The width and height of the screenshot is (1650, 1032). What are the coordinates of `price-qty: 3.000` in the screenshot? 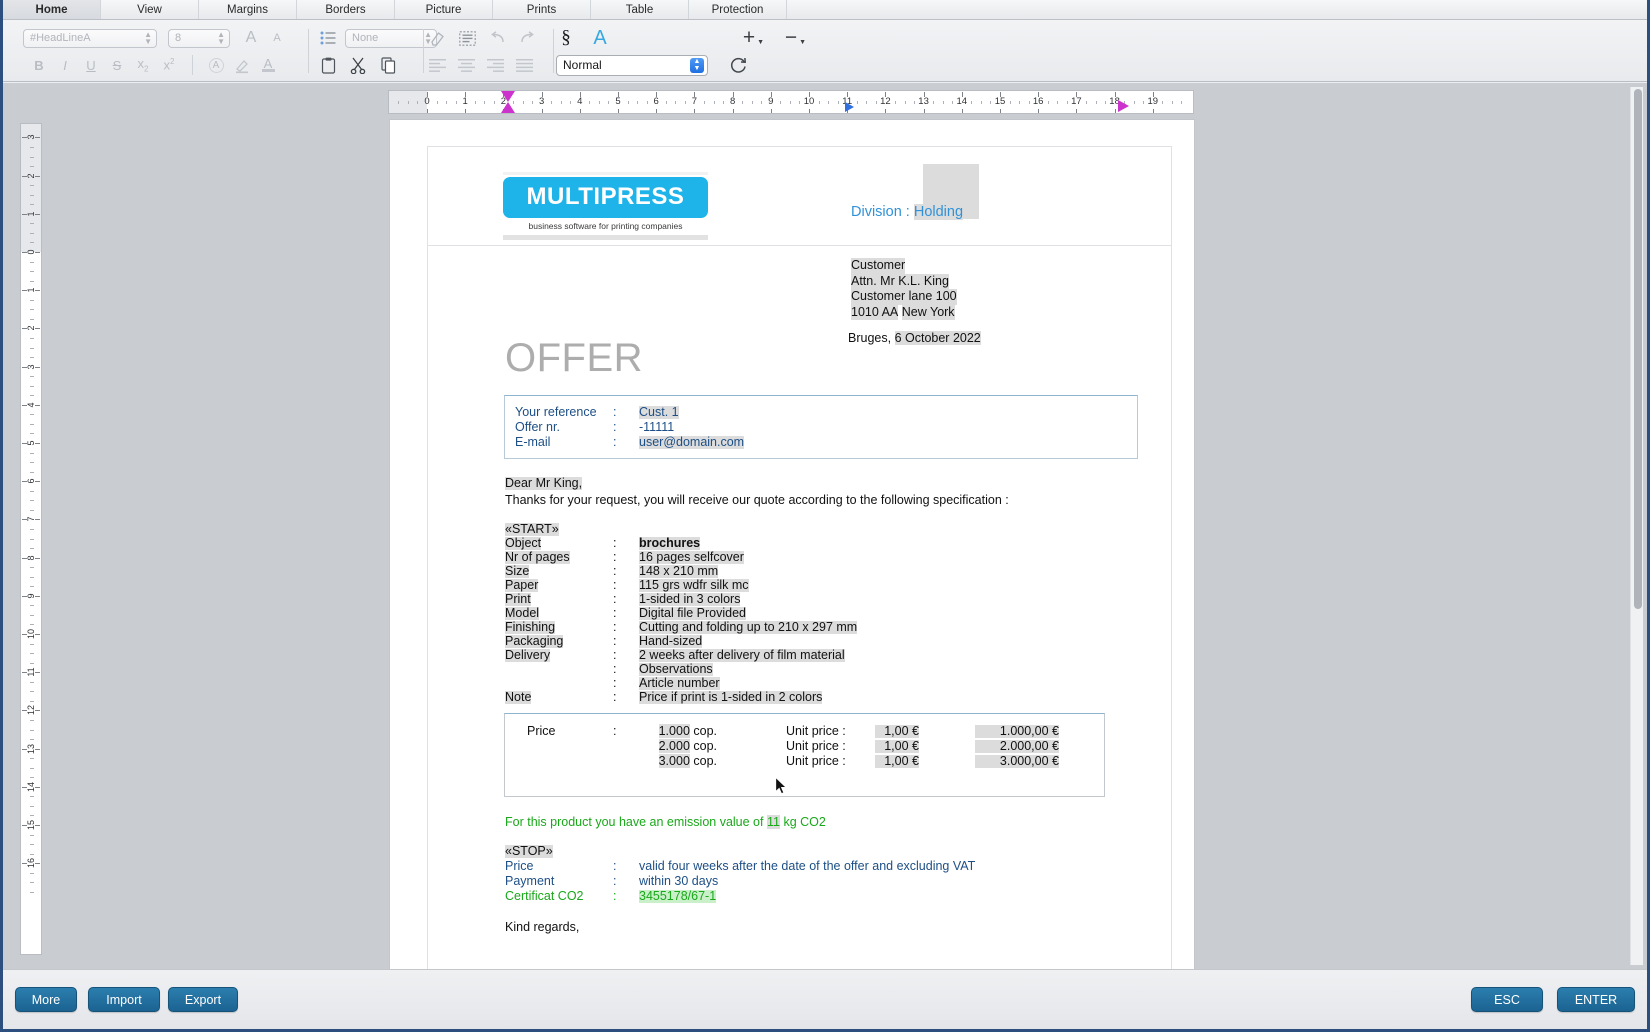 It's located at (674, 761).